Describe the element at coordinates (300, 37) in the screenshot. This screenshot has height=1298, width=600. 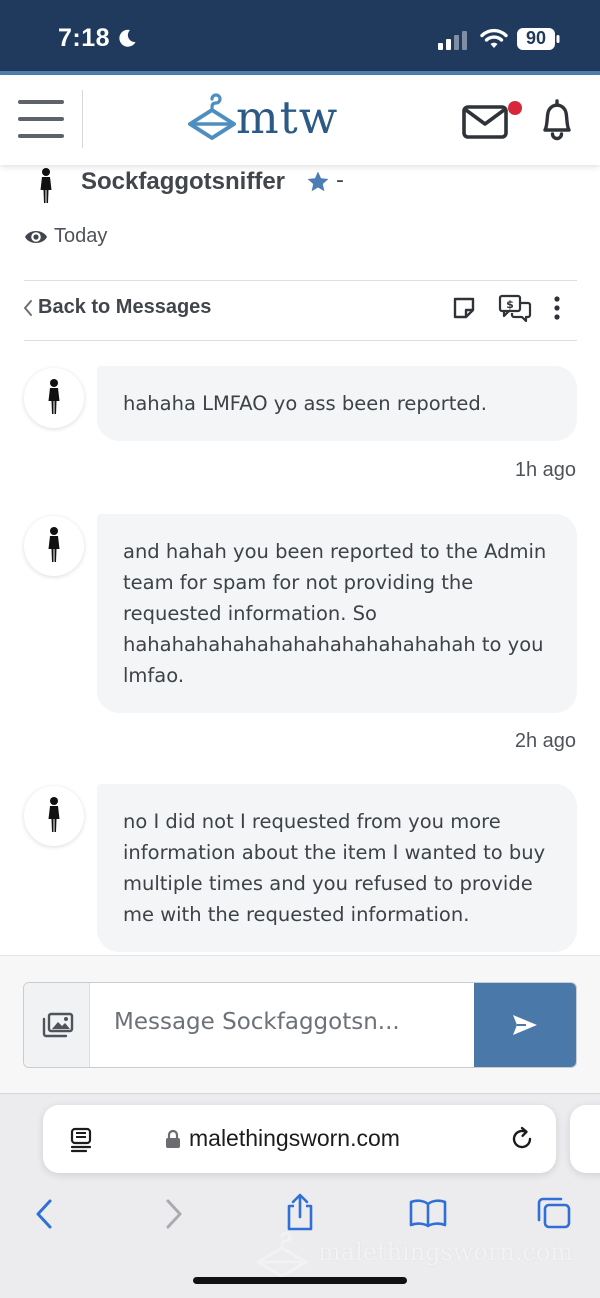
I see `status-bar: 7:18 90` at that location.